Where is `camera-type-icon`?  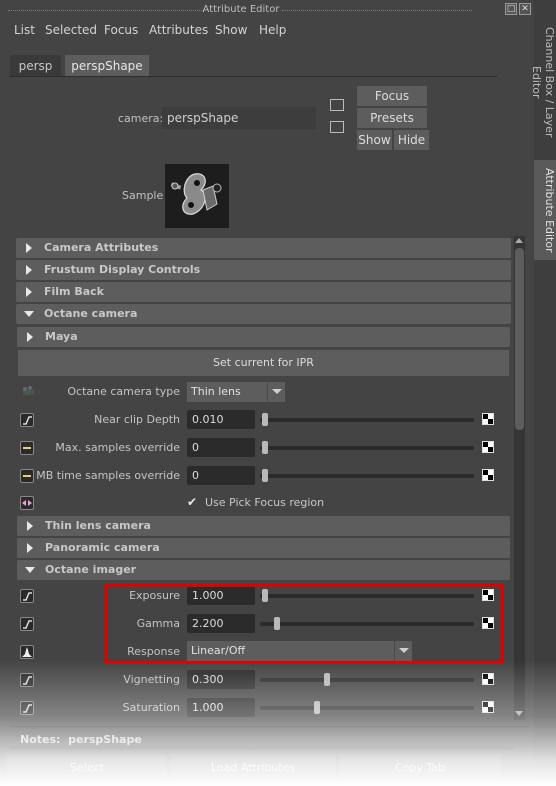 camera-type-icon is located at coordinates (28, 391).